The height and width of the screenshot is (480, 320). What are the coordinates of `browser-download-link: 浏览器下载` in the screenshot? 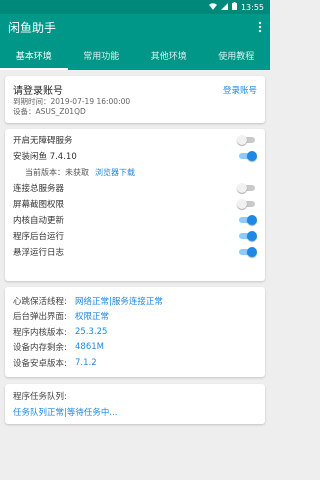 It's located at (115, 172).